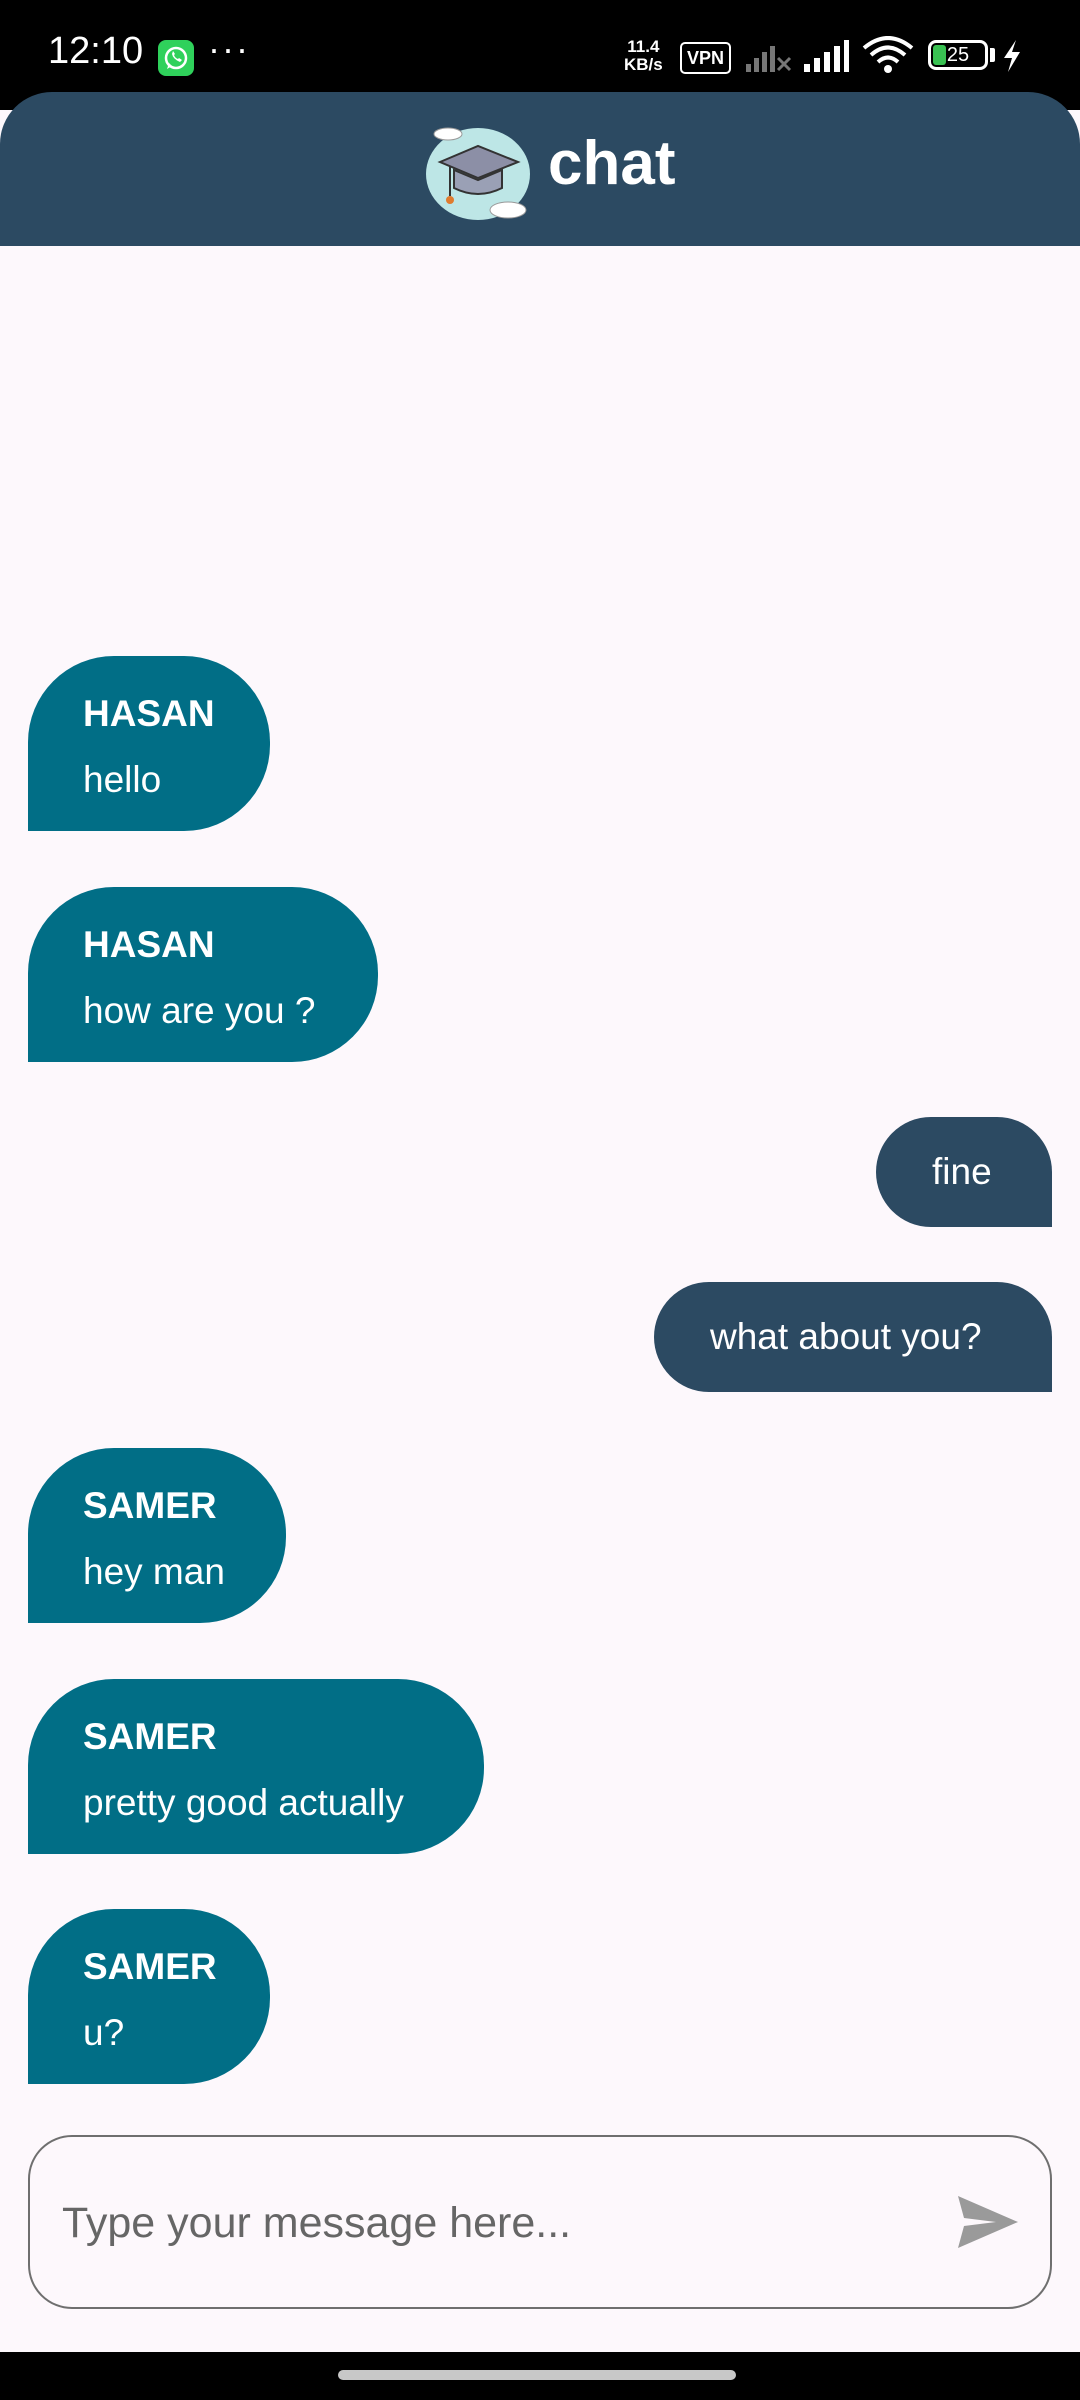 Image resolution: width=1080 pixels, height=2400 pixels. I want to click on navigation-bar, so click(540, 2376).